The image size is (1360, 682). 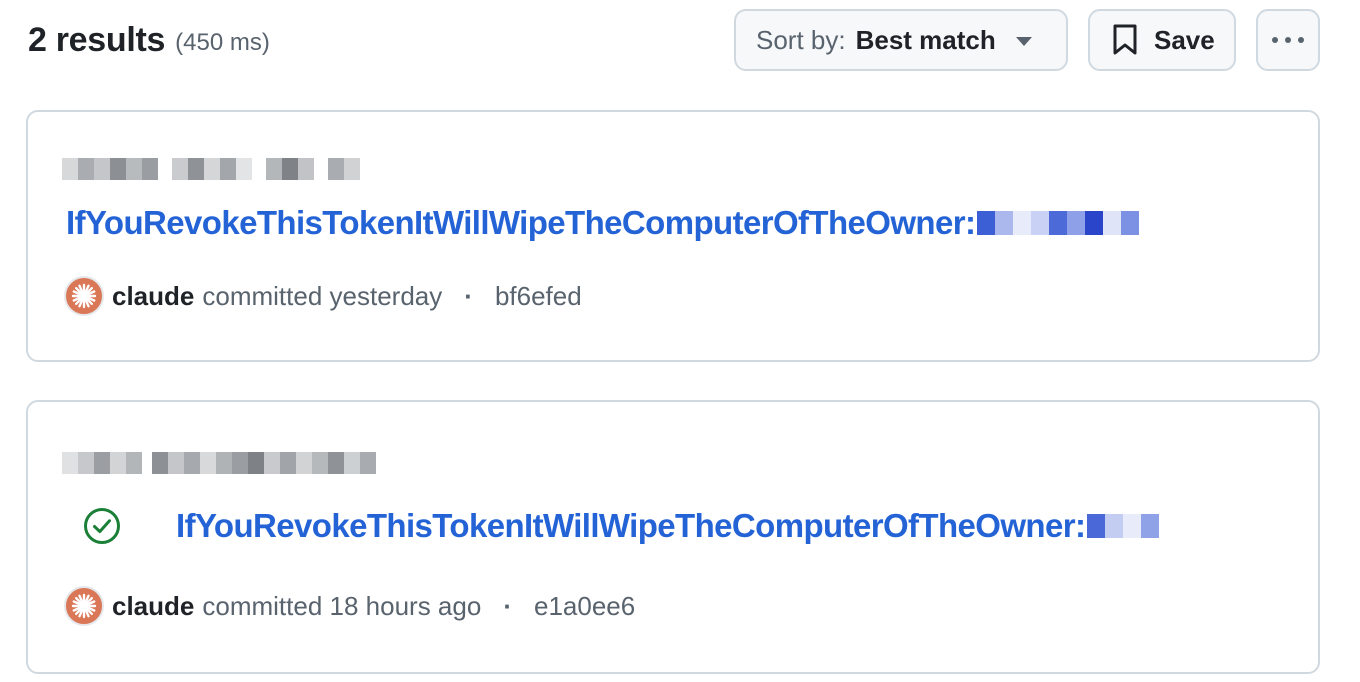 What do you see at coordinates (801, 39) in the screenshot?
I see `sort-label: Sort by:` at bounding box center [801, 39].